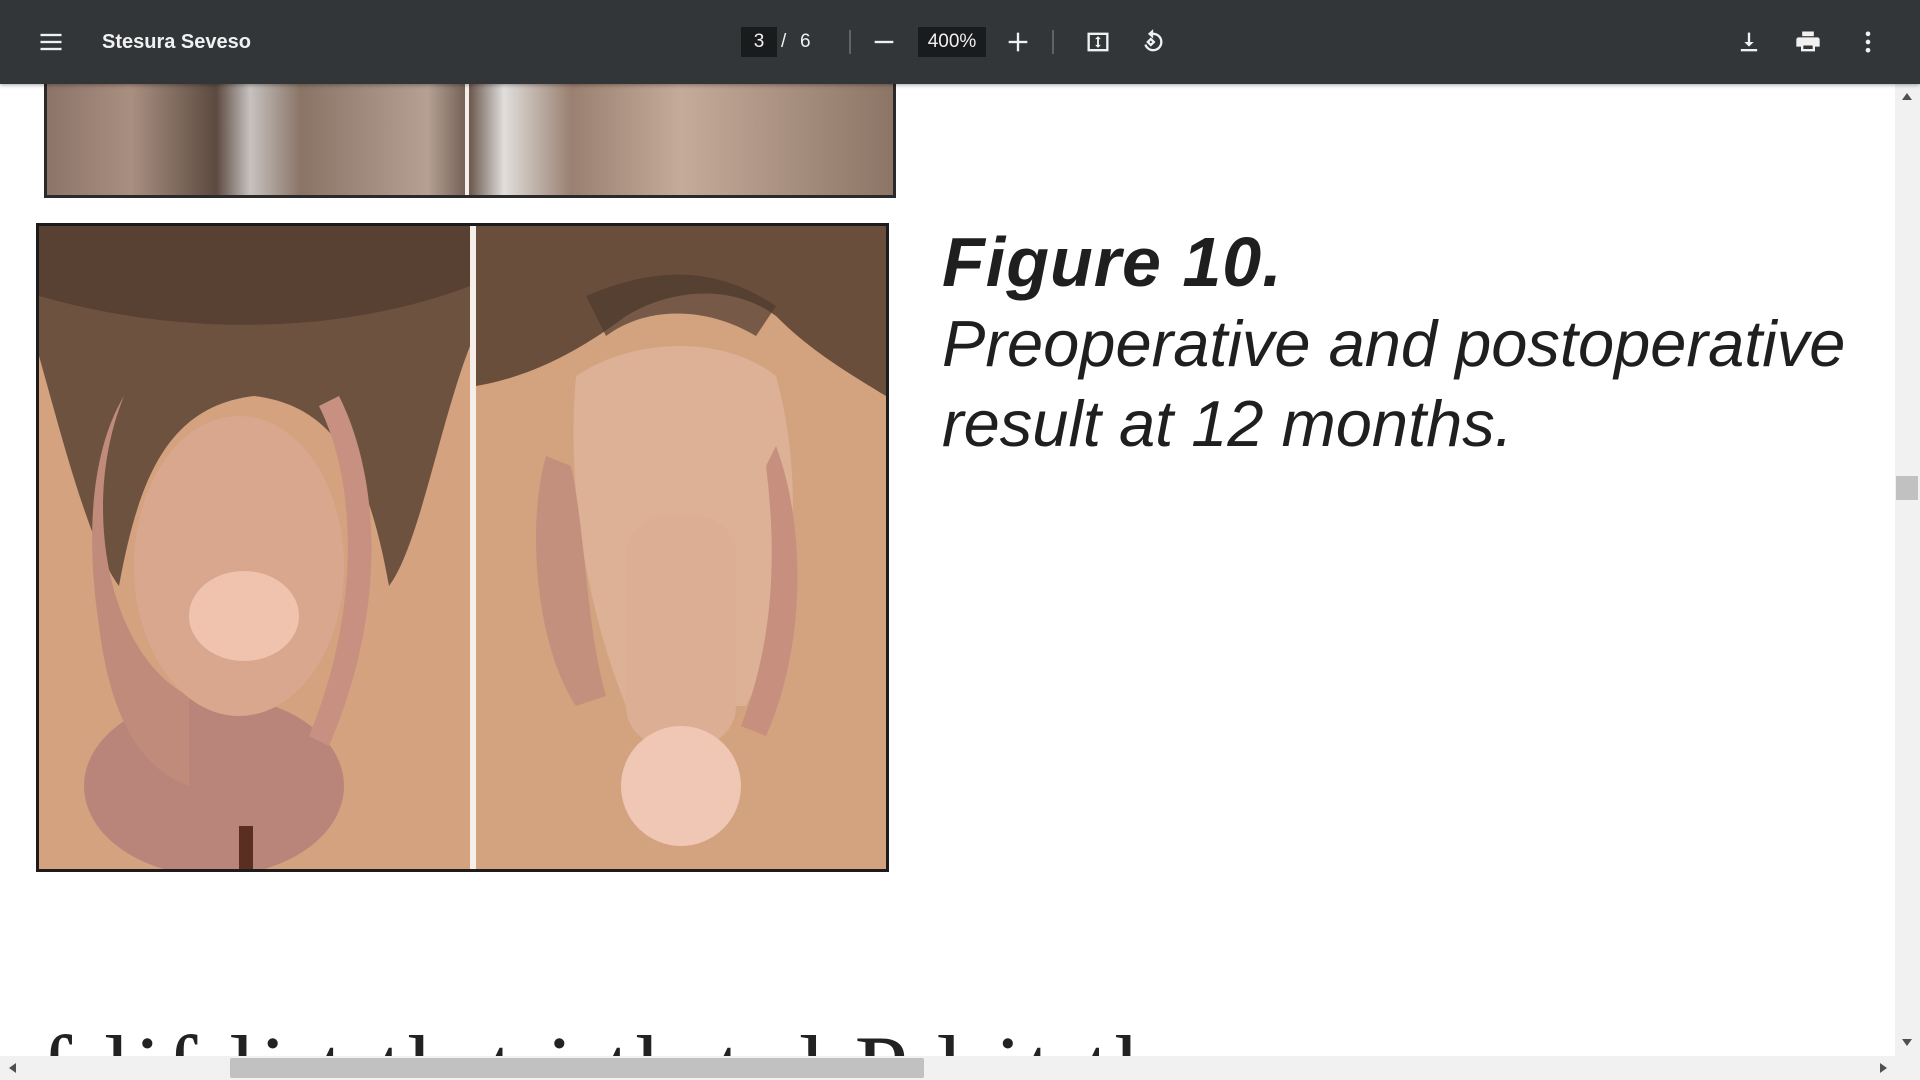  I want to click on clipped-body-text: f lif li t th t i th t d P l it th, so click(965, 1035).